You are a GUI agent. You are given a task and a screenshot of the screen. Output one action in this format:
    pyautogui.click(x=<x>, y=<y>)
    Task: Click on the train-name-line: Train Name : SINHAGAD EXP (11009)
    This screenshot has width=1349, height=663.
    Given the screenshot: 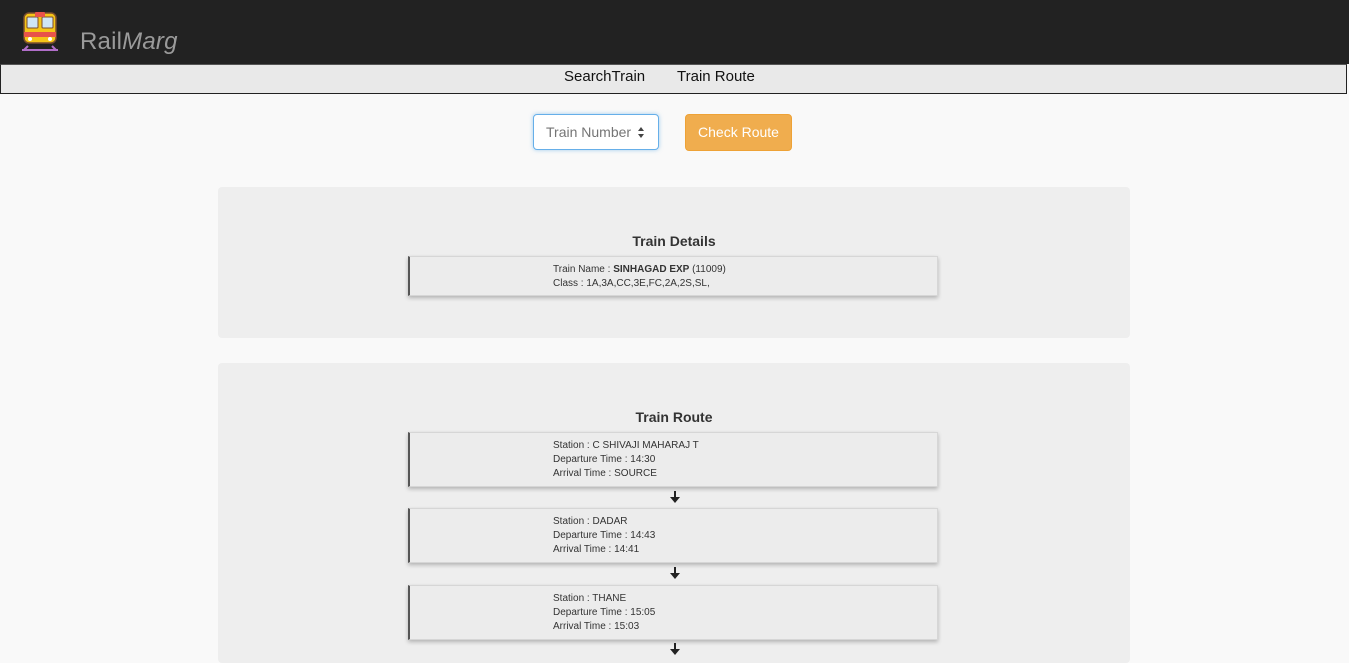 What is the action you would take?
    pyautogui.click(x=639, y=270)
    